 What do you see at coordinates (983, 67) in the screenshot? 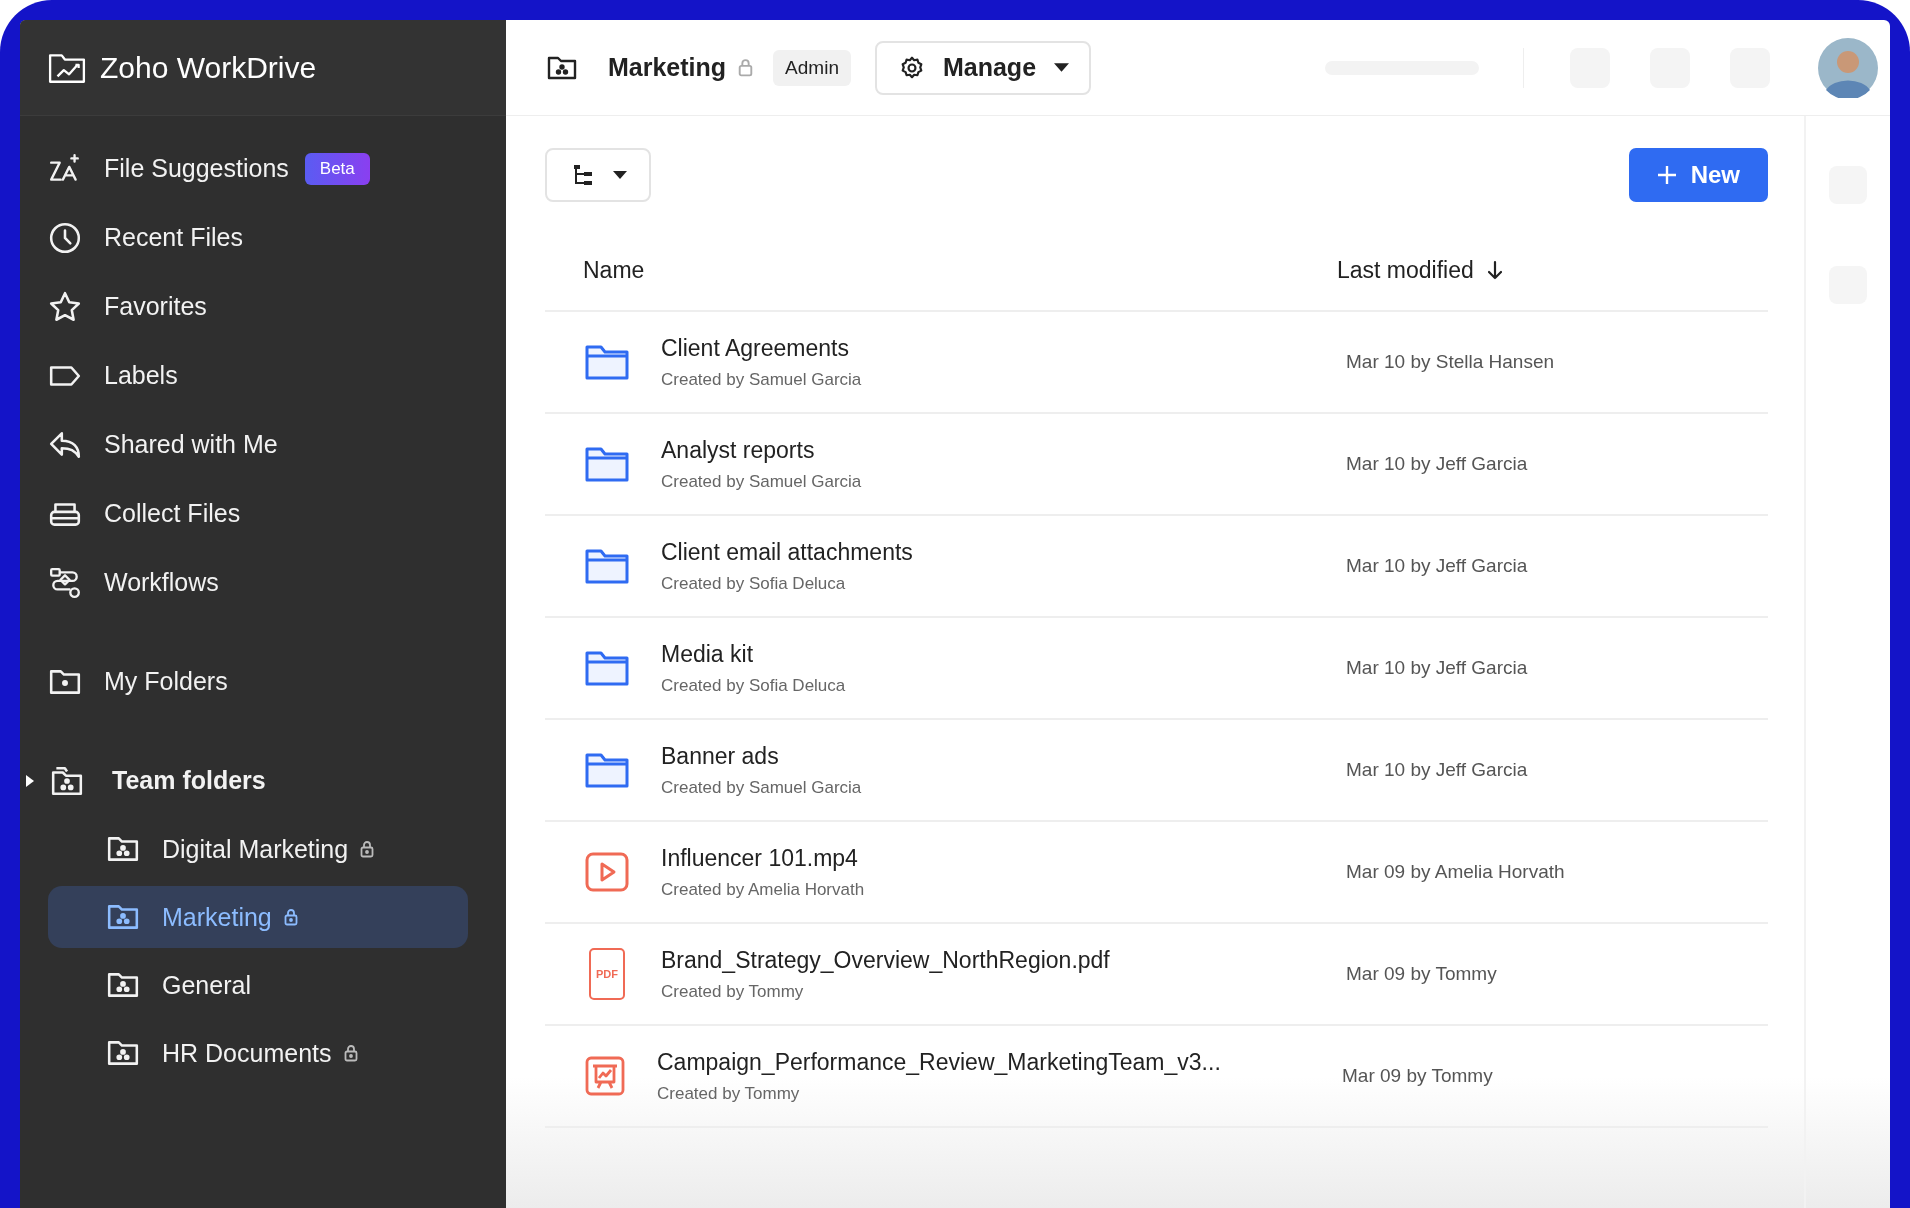
I see `manage-button: Manage` at bounding box center [983, 67].